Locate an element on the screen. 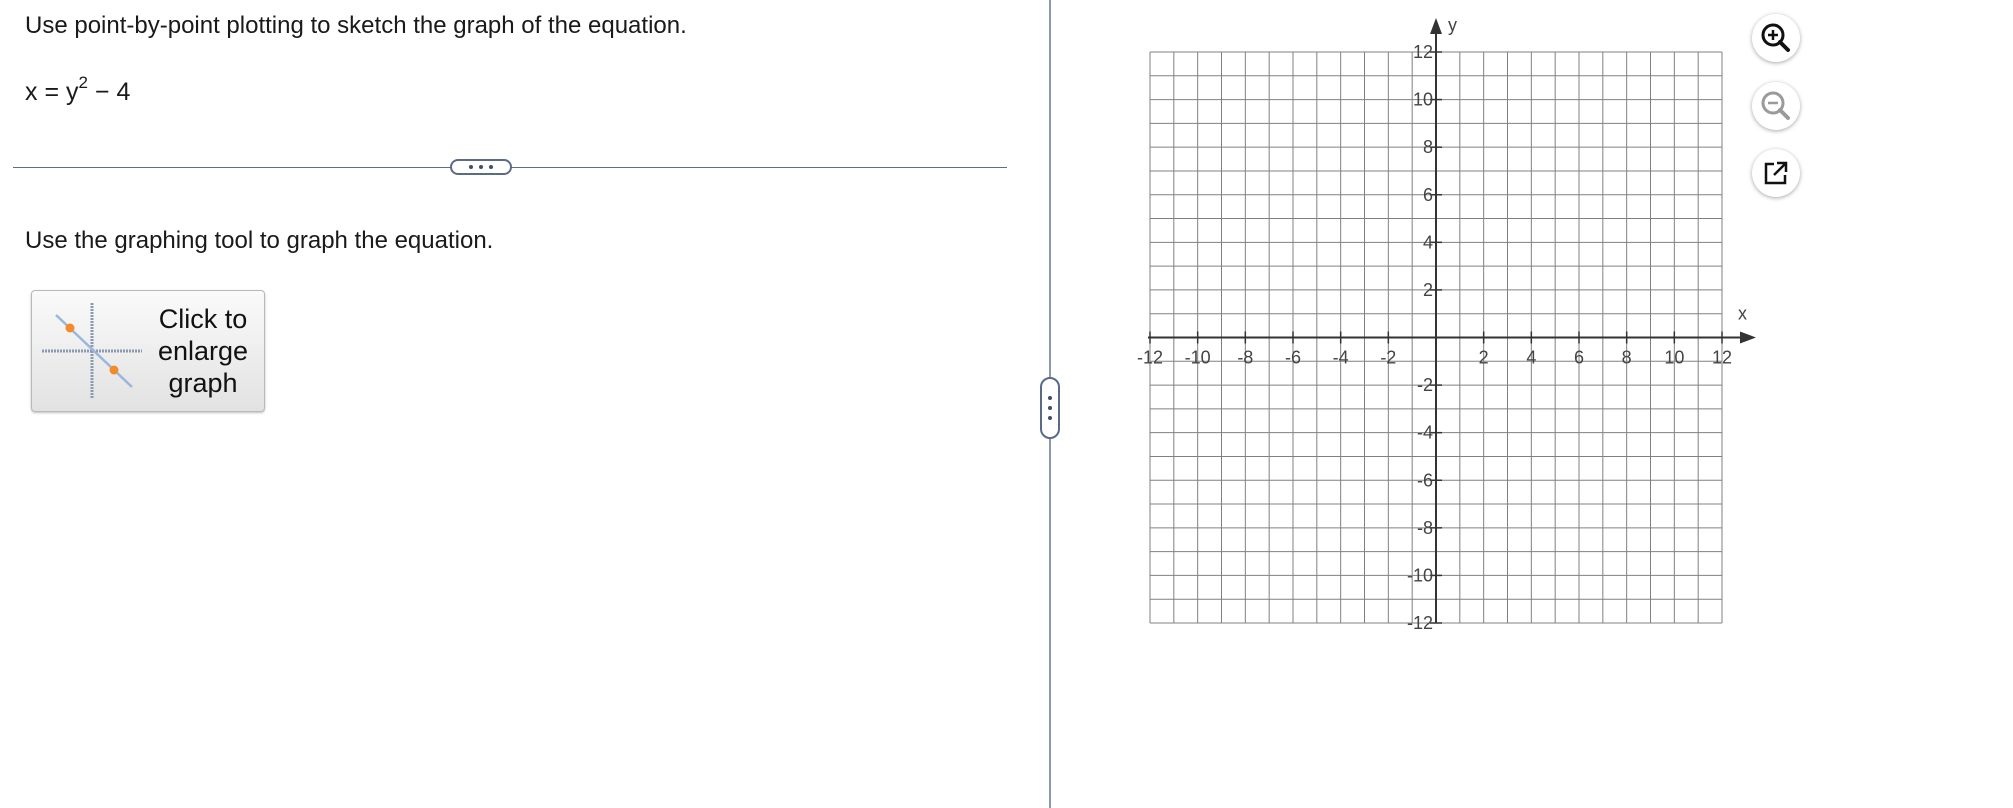 The image size is (2013, 808). pane-splitter-handle is located at coordinates (1050, 408).